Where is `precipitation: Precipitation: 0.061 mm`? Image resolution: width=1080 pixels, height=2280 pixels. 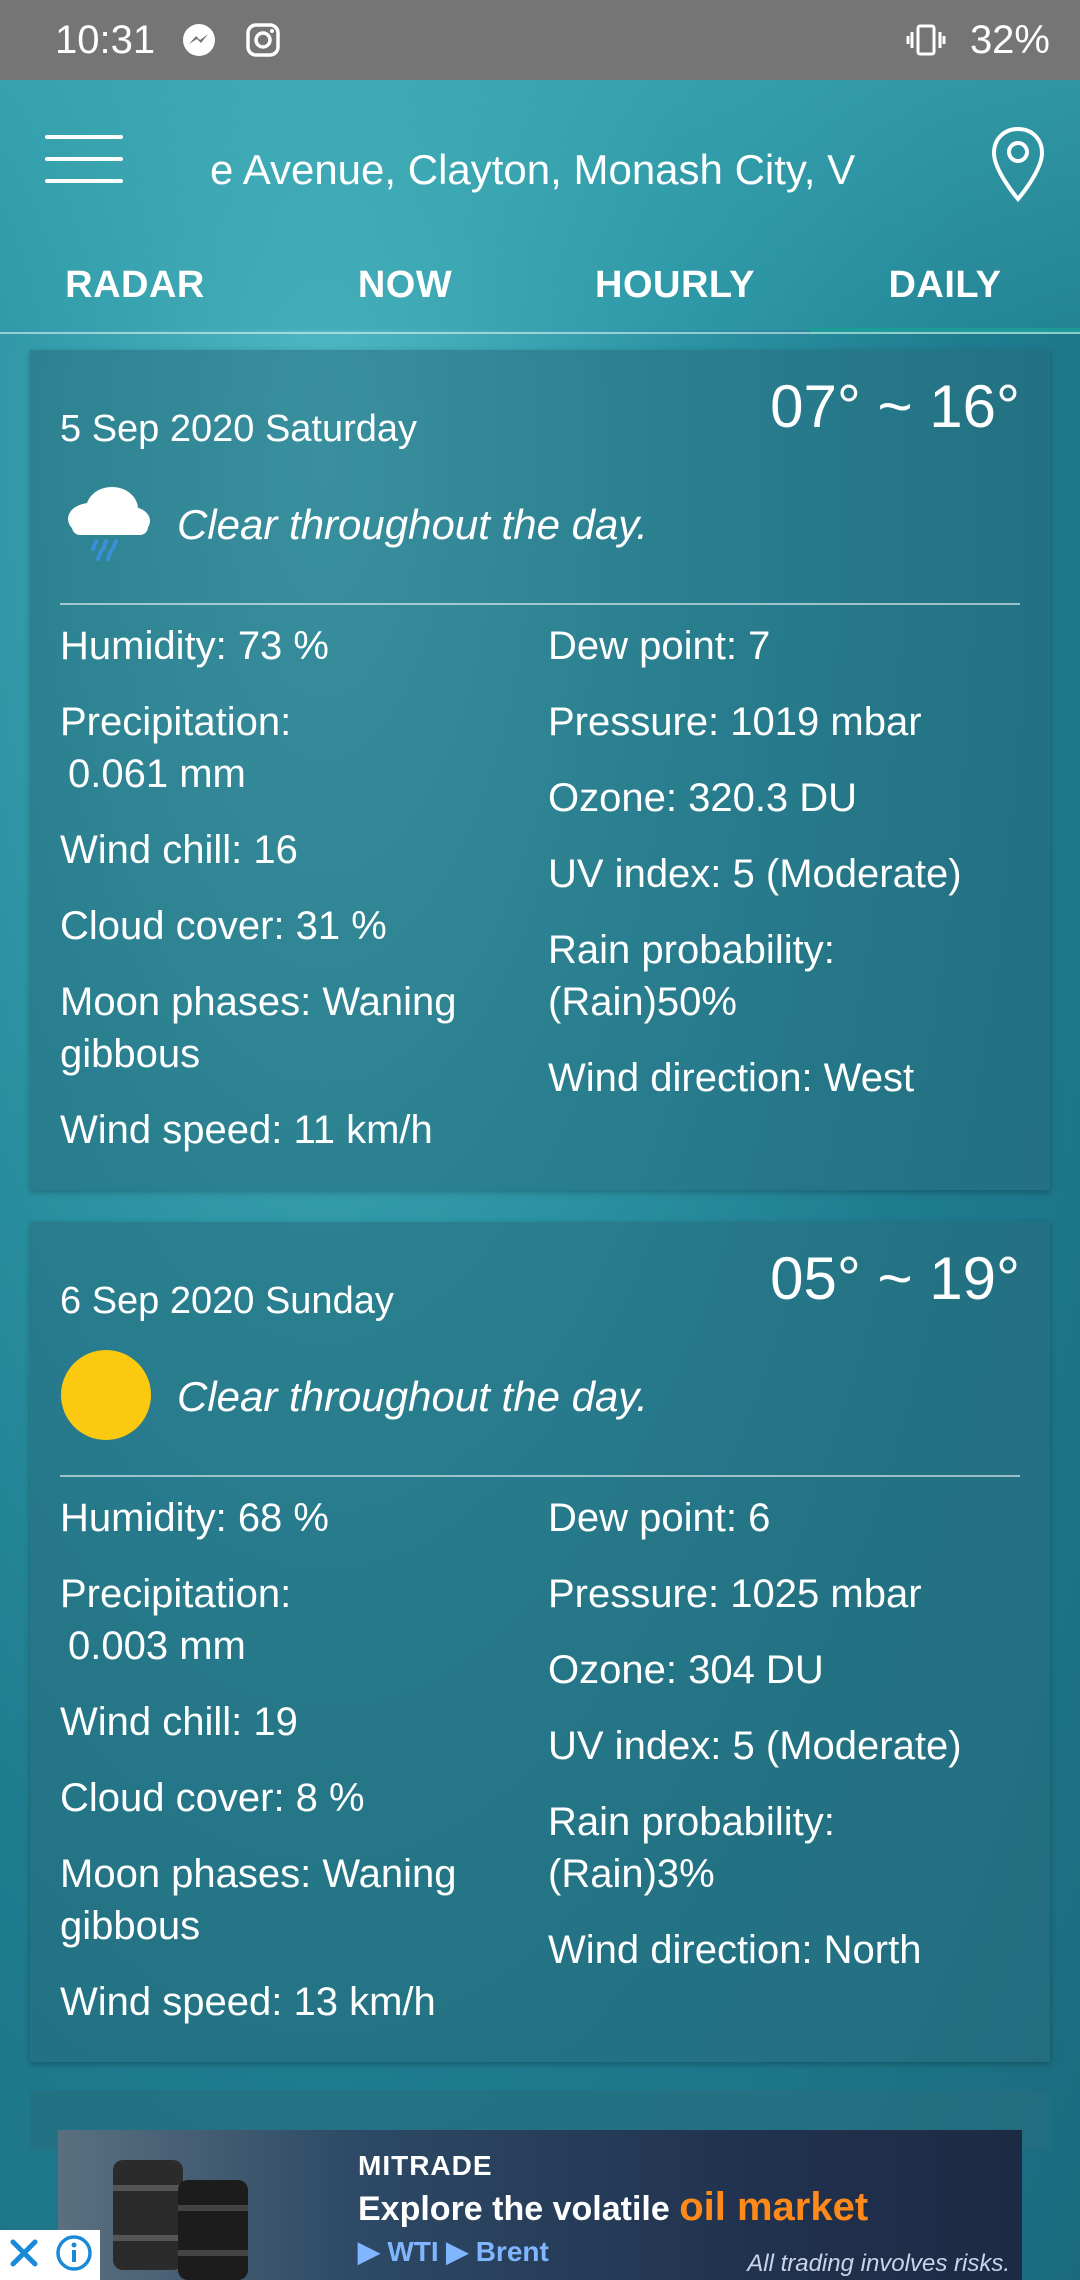 precipitation: Precipitation: 0.061 mm is located at coordinates (295, 748).